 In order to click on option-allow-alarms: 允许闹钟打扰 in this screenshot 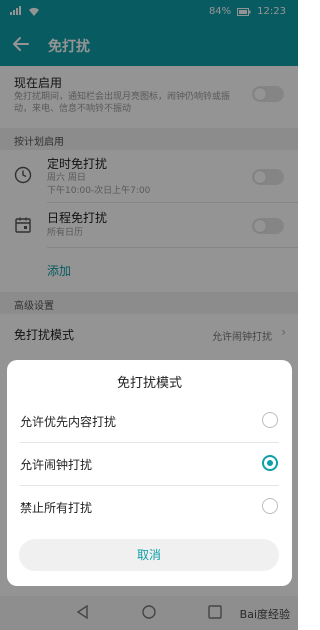, I will do `click(149, 464)`.